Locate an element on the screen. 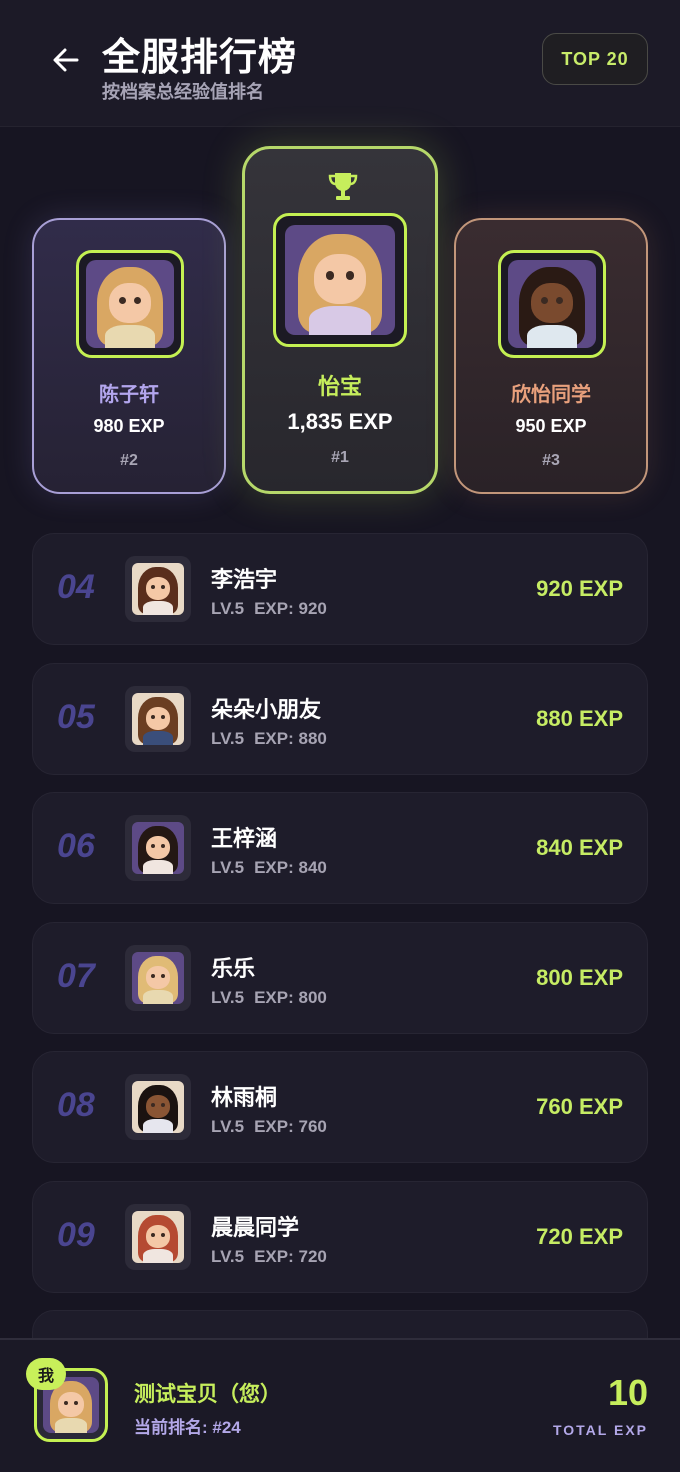 This screenshot has width=680, height=1472. rank-number: 09 is located at coordinates (76, 1235).